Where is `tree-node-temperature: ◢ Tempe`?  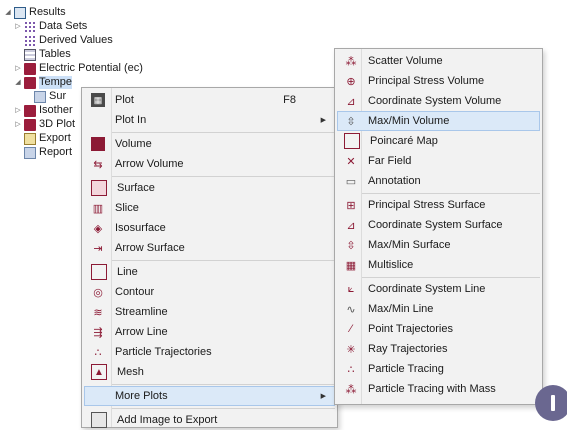
tree-node-temperature: ◢ Tempe is located at coordinates (43, 82).